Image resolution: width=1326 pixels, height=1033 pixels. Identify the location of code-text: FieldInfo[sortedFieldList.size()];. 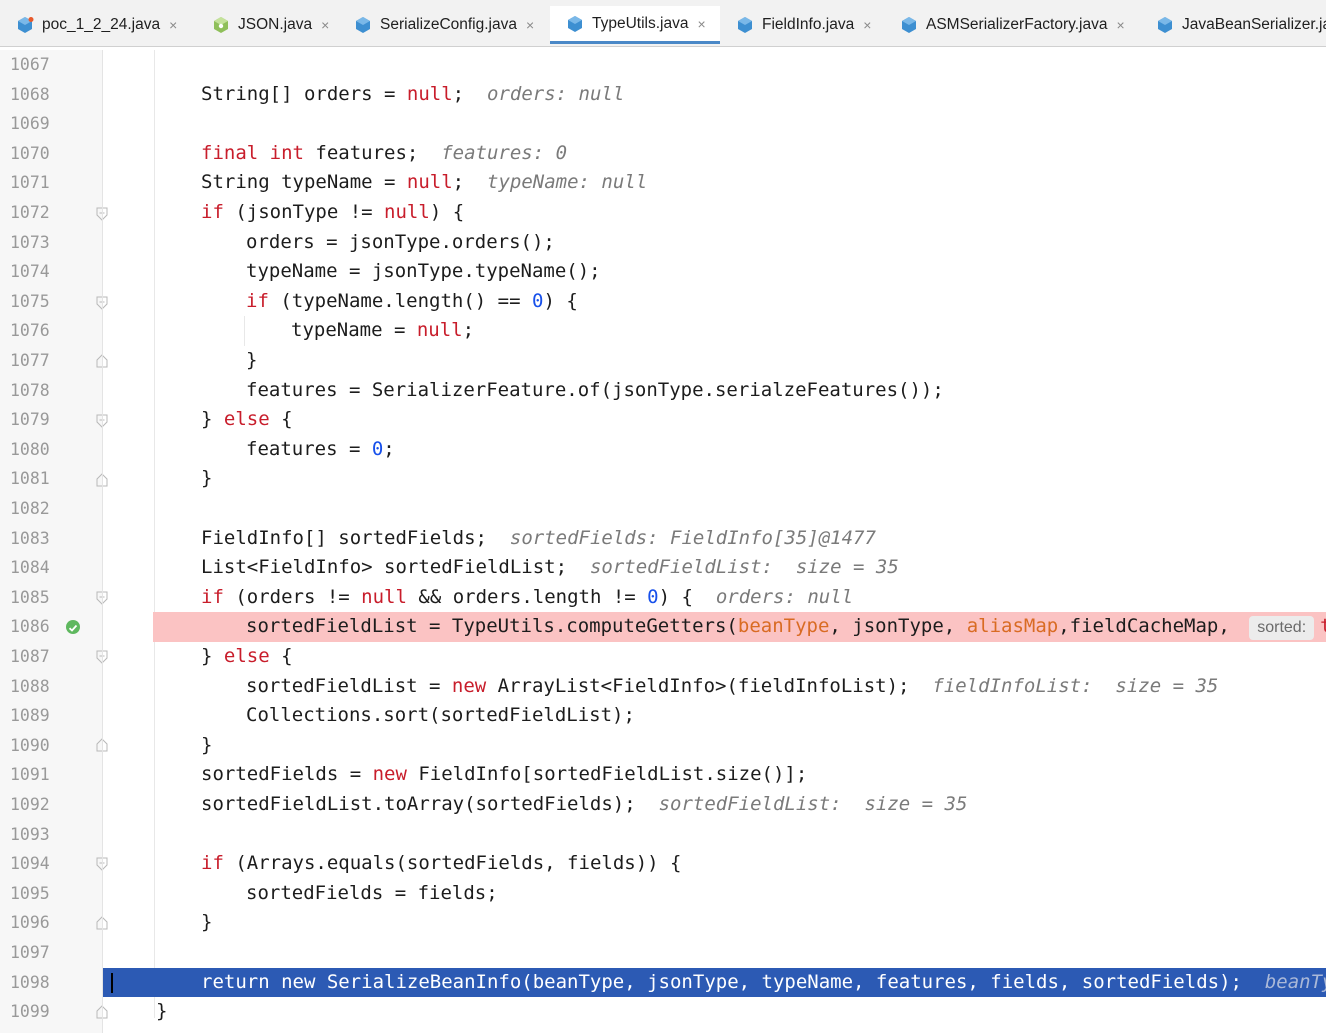
(607, 774).